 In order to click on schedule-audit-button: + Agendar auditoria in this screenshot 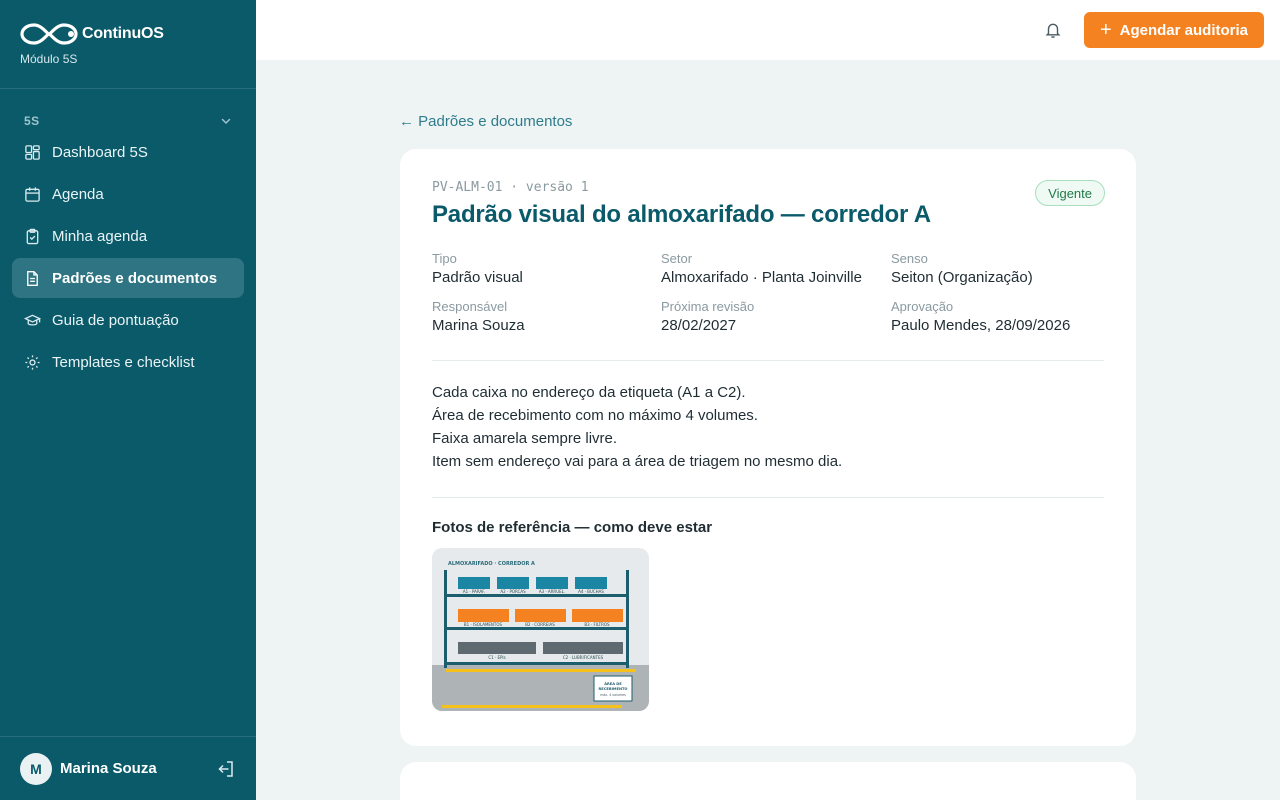, I will do `click(1173, 30)`.